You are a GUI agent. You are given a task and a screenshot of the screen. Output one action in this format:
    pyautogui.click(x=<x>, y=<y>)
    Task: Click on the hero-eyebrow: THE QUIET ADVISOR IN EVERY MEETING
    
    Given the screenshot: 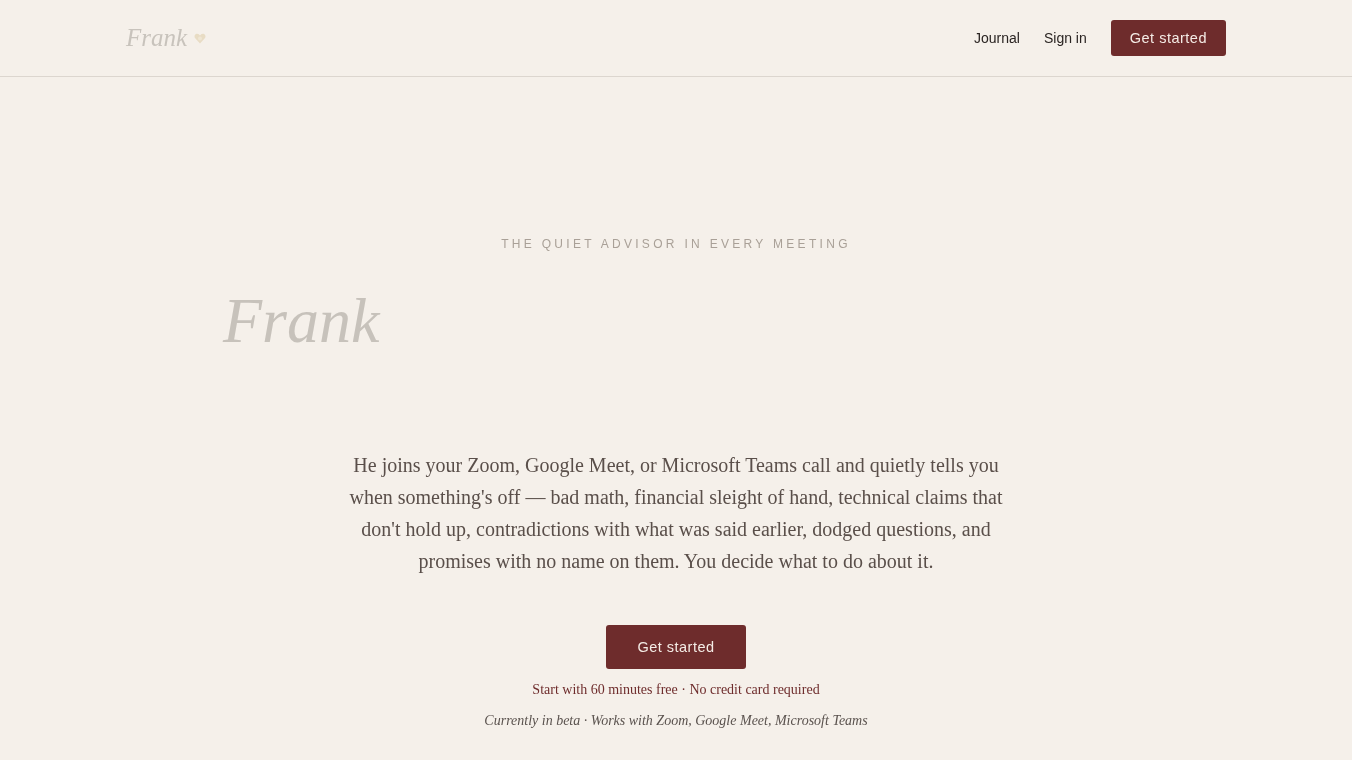 What is the action you would take?
    pyautogui.click(x=676, y=244)
    